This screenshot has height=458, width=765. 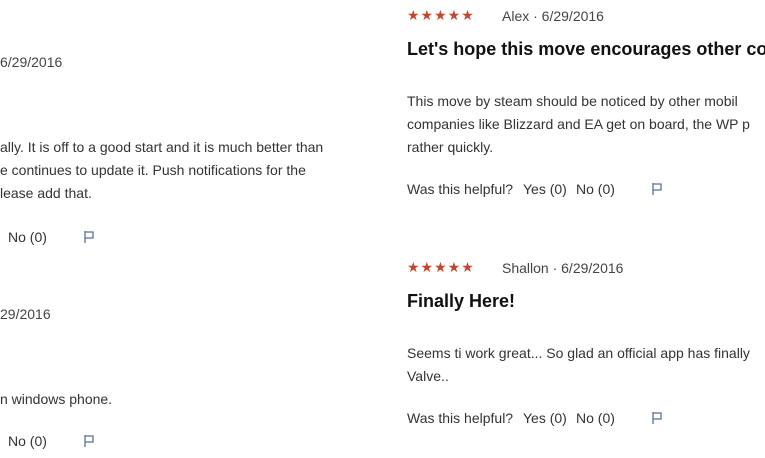 What do you see at coordinates (31, 62) in the screenshot?
I see `review-date: 6/29/2016` at bounding box center [31, 62].